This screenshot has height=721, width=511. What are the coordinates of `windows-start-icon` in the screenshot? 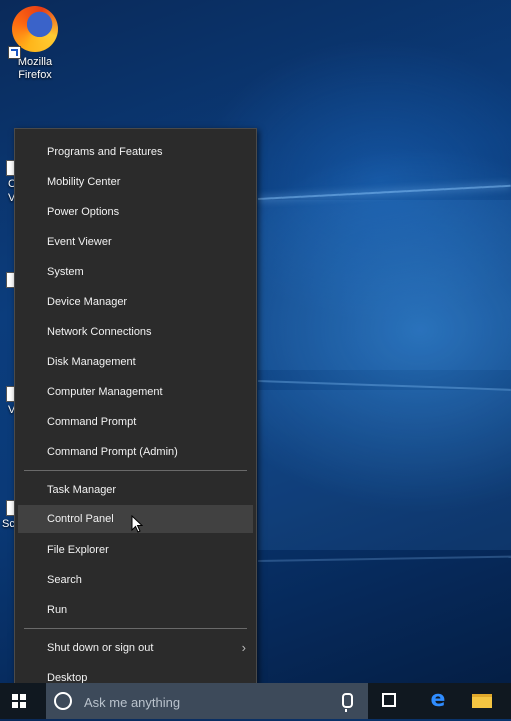 It's located at (19, 701).